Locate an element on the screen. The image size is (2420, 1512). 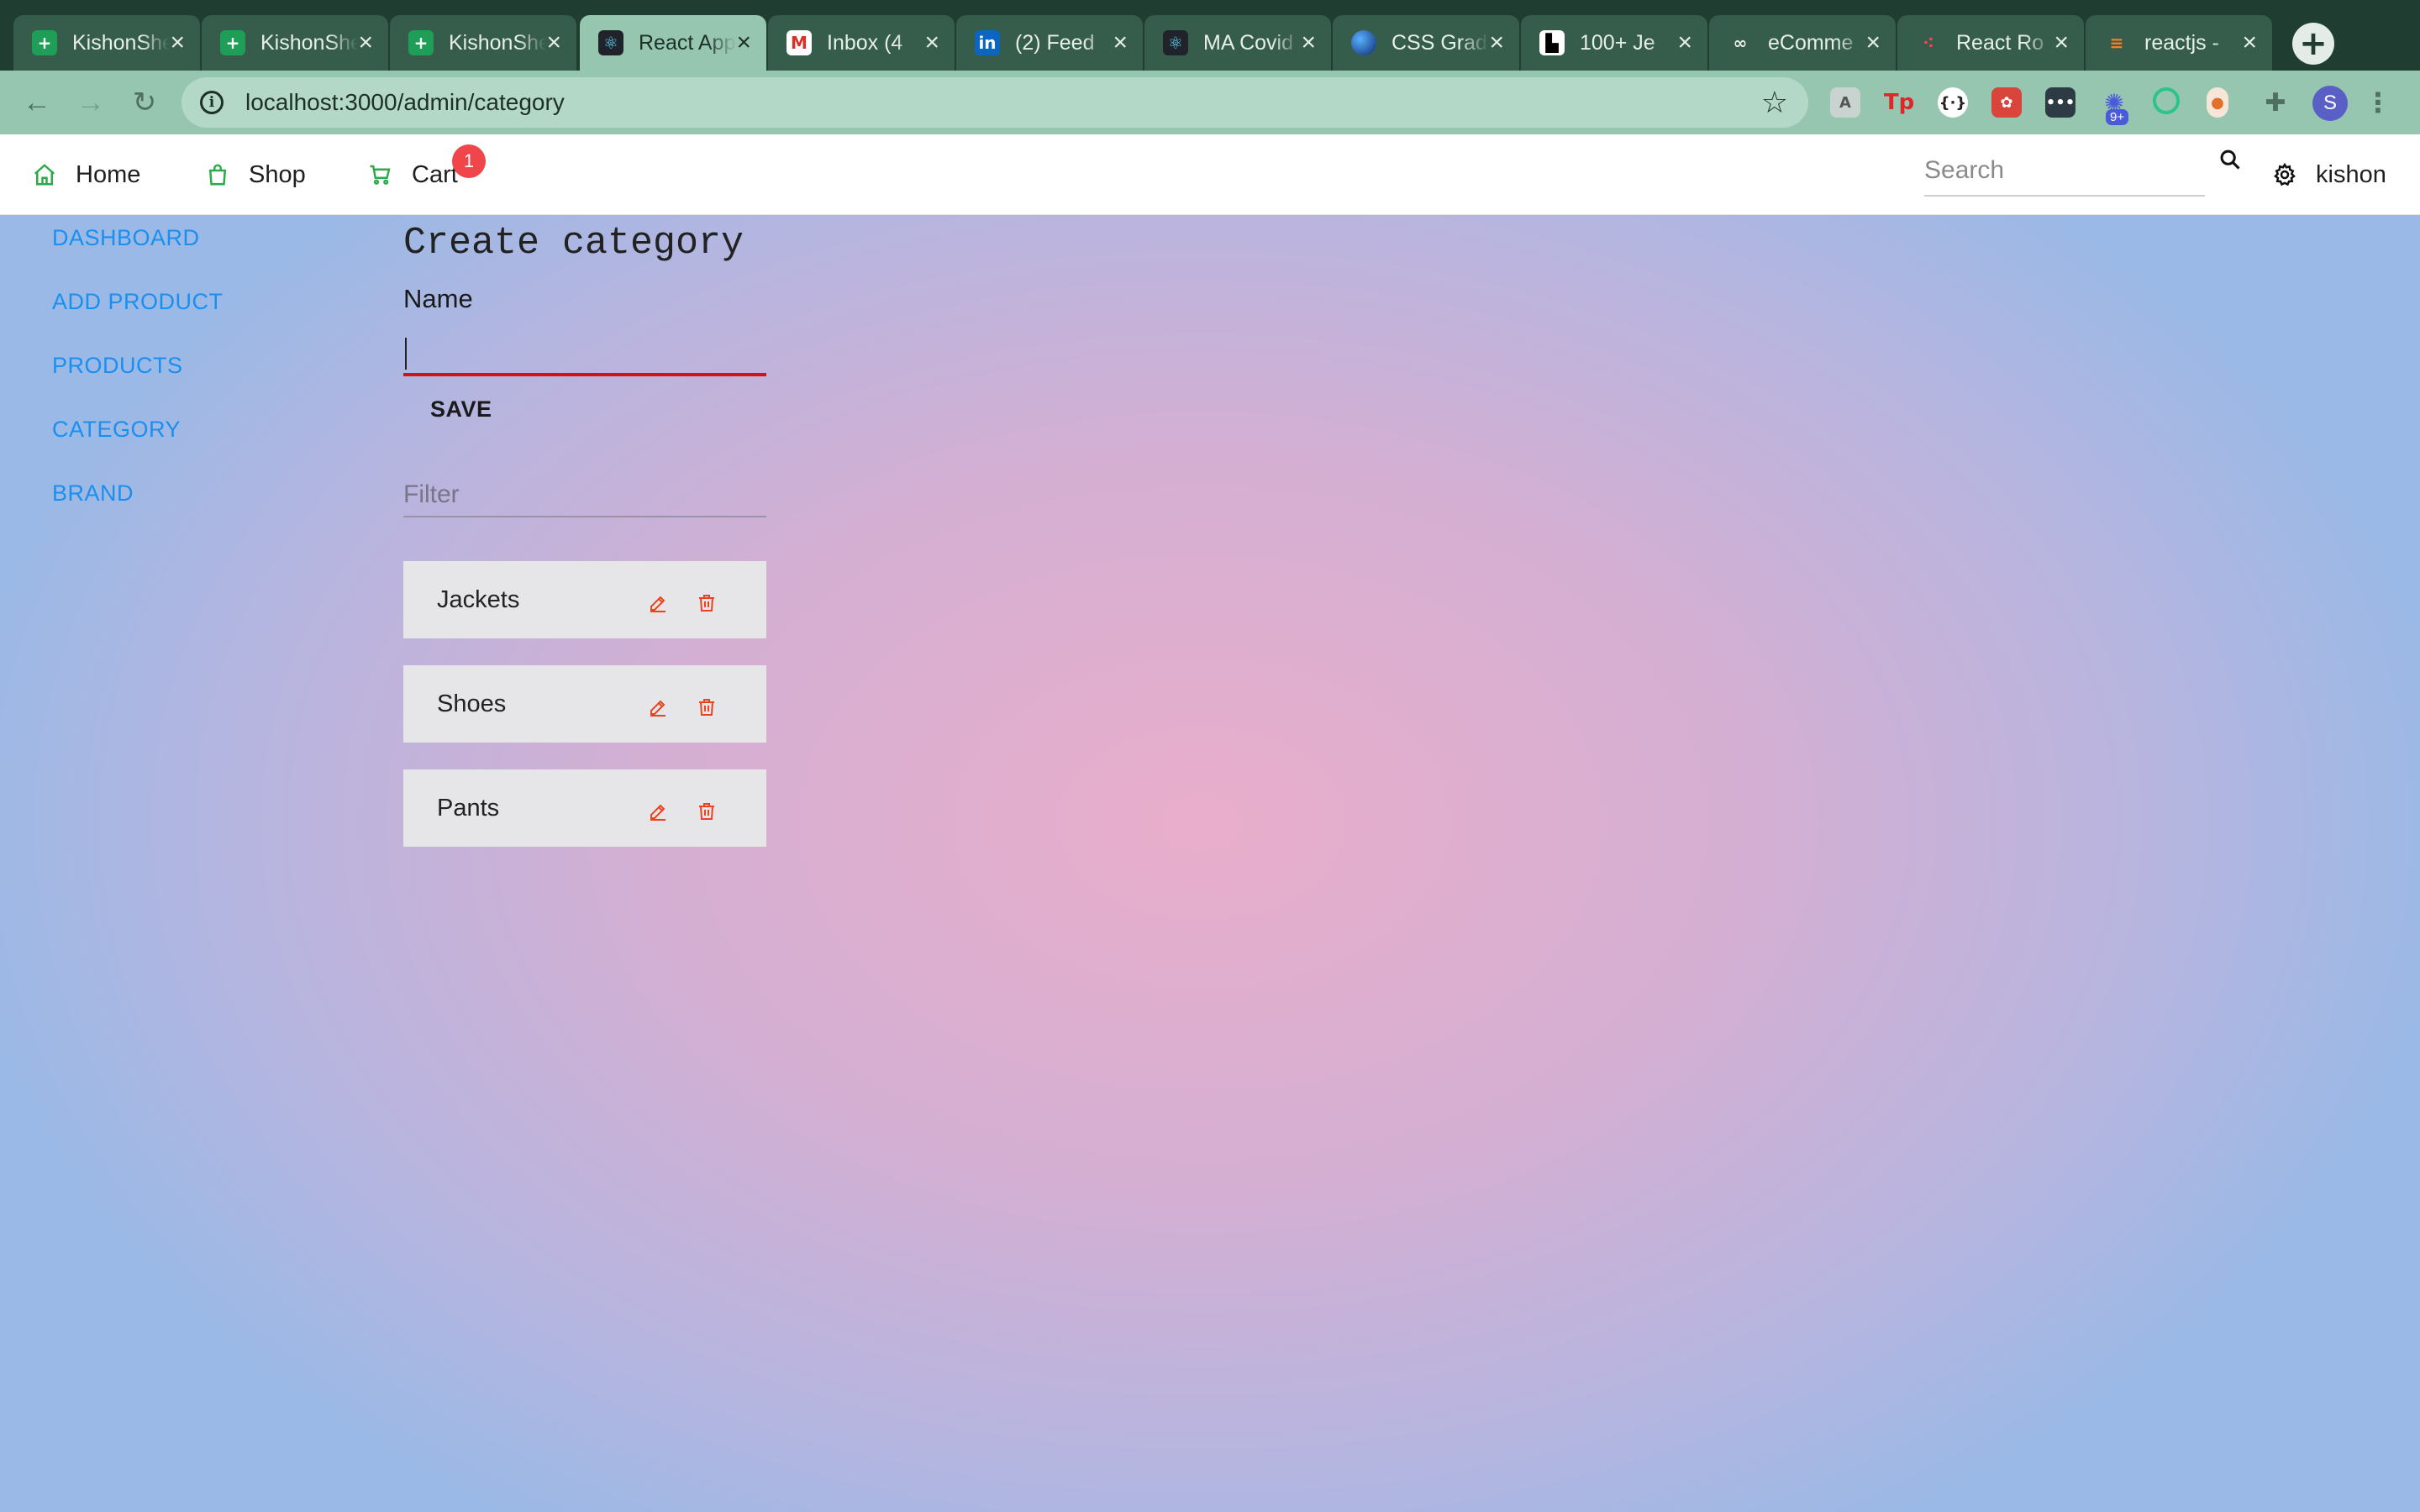
top-navbar: Home Shop Cart 1 kishon is located at coordinates (1210, 174).